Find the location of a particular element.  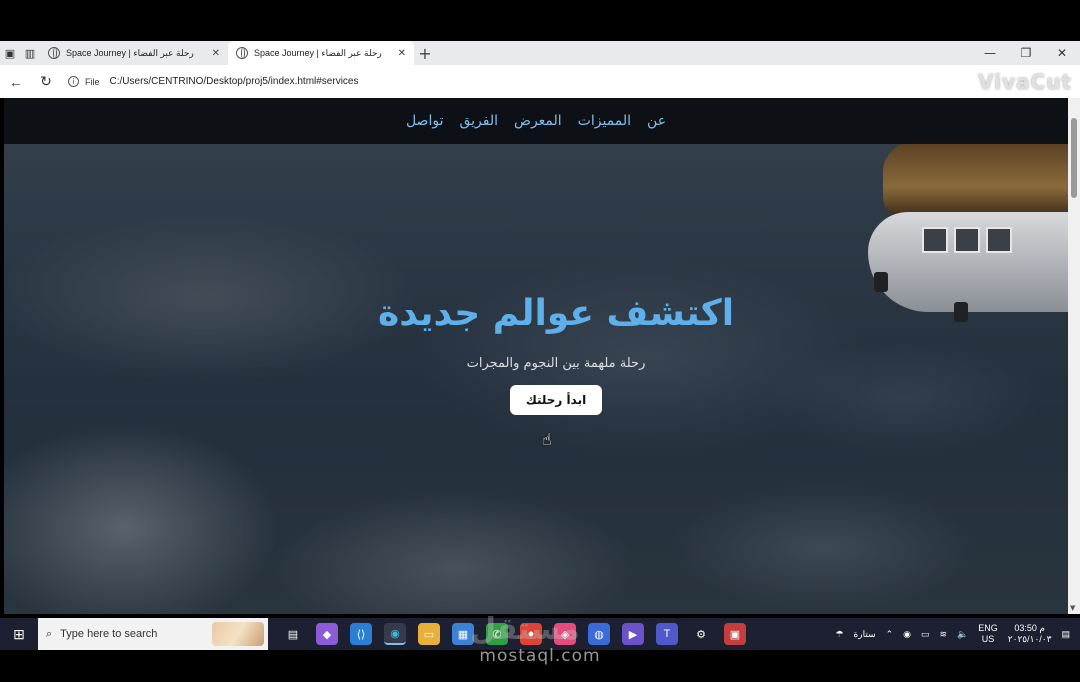

window-controls: — ❐ ✕ is located at coordinates (1026, 53).